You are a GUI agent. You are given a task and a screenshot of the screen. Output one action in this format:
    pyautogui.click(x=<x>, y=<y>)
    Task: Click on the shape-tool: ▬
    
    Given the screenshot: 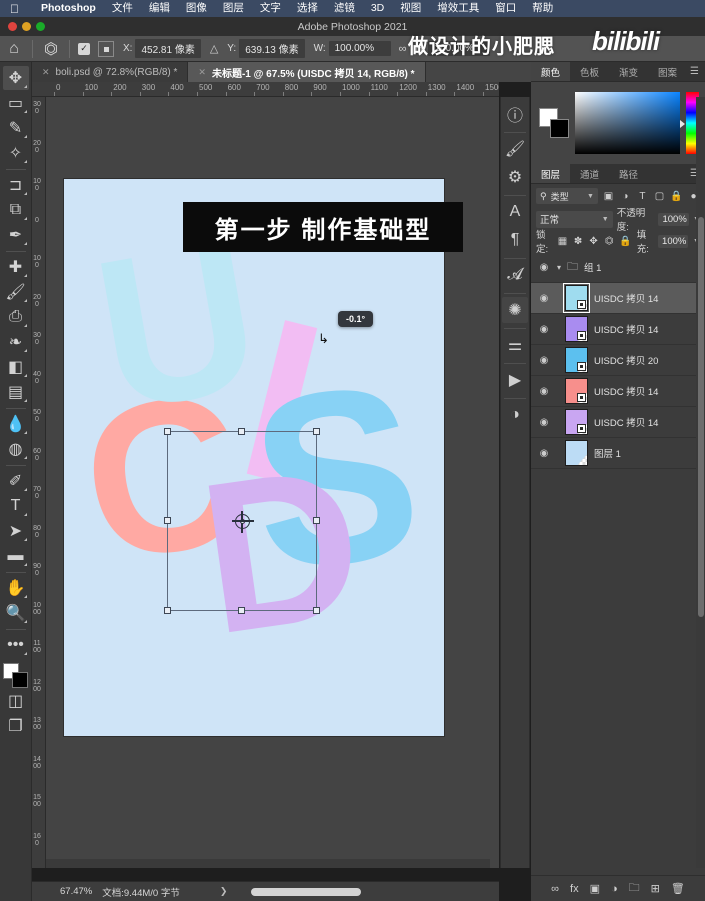 What is the action you would take?
    pyautogui.click(x=16, y=556)
    